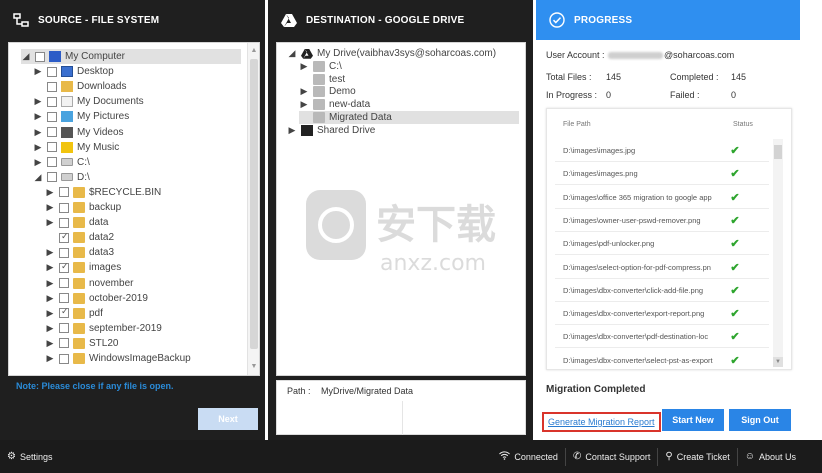 This screenshot has width=822, height=473. What do you see at coordinates (61, 162) in the screenshot?
I see `source-tree-node: ▶ C:\` at bounding box center [61, 162].